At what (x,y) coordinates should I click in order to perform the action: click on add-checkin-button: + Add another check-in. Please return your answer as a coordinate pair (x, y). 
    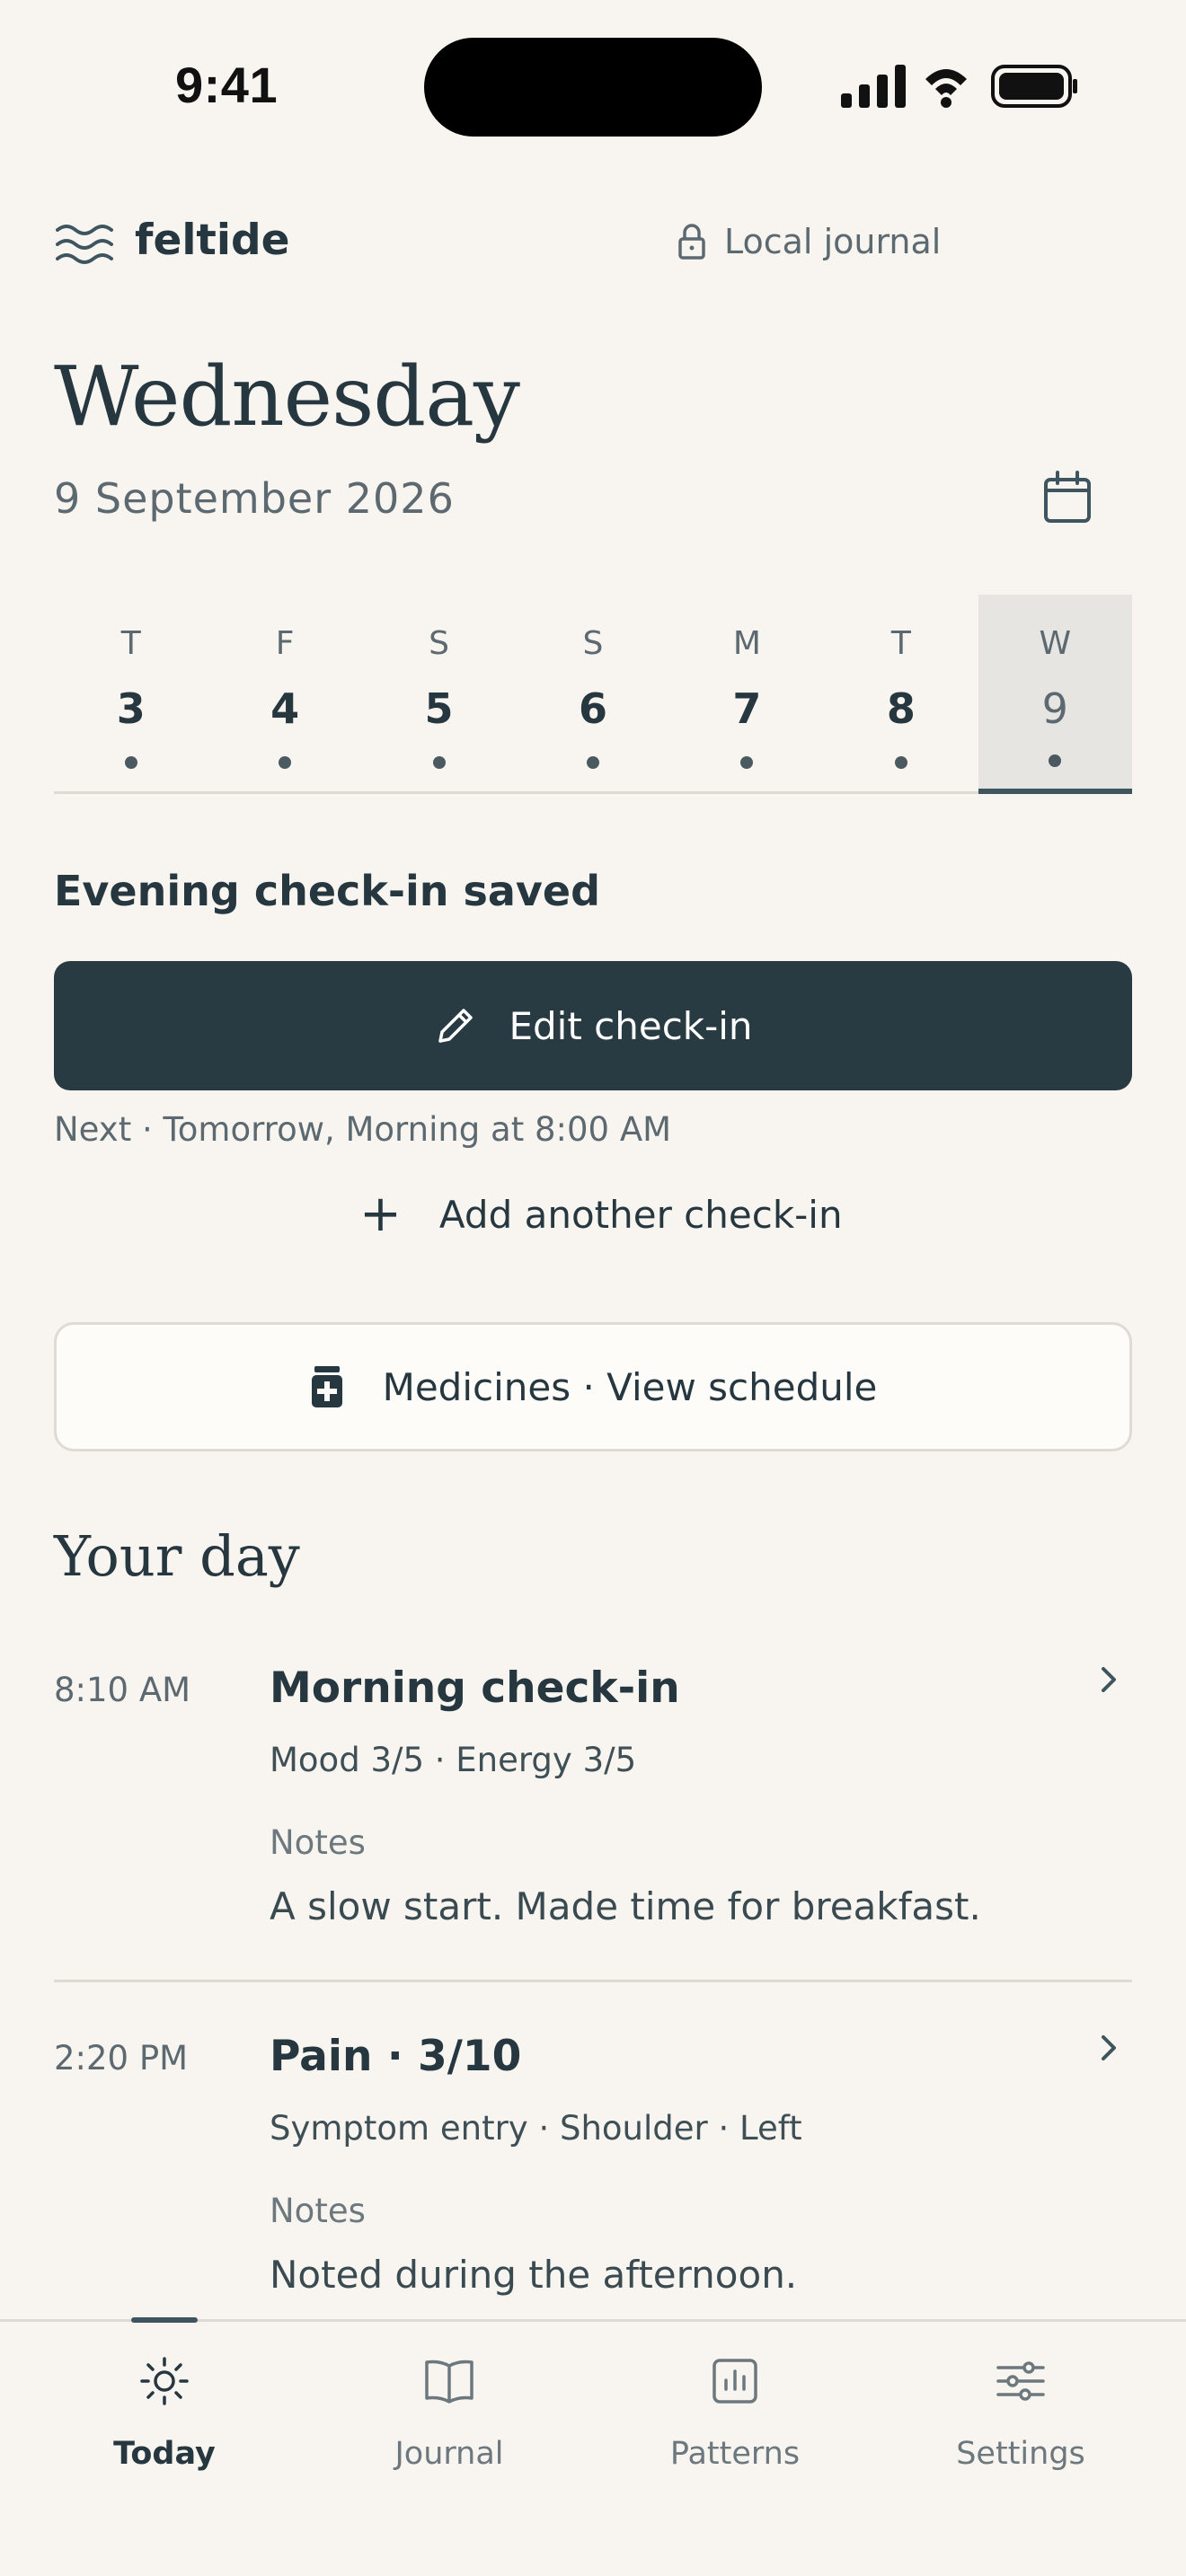
    Looking at the image, I should click on (601, 1214).